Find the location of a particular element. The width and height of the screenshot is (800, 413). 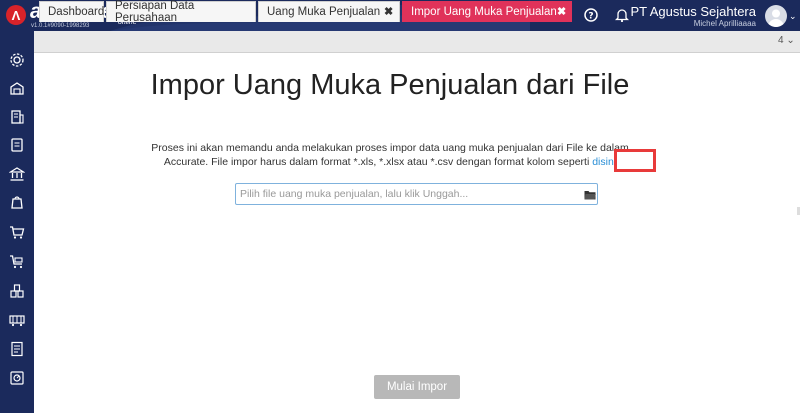

inventory-icon is located at coordinates (17, 88).